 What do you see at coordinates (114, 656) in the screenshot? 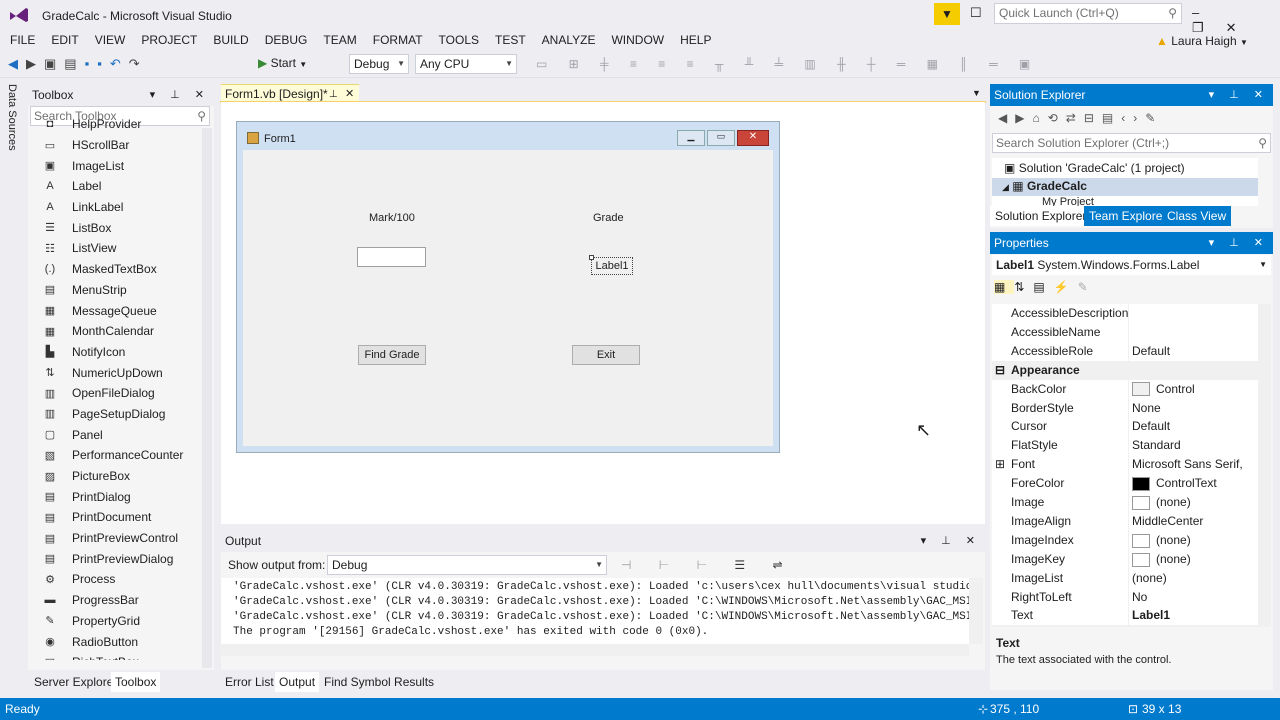
I see `toolbox-item: ▤RichTextBox` at bounding box center [114, 656].